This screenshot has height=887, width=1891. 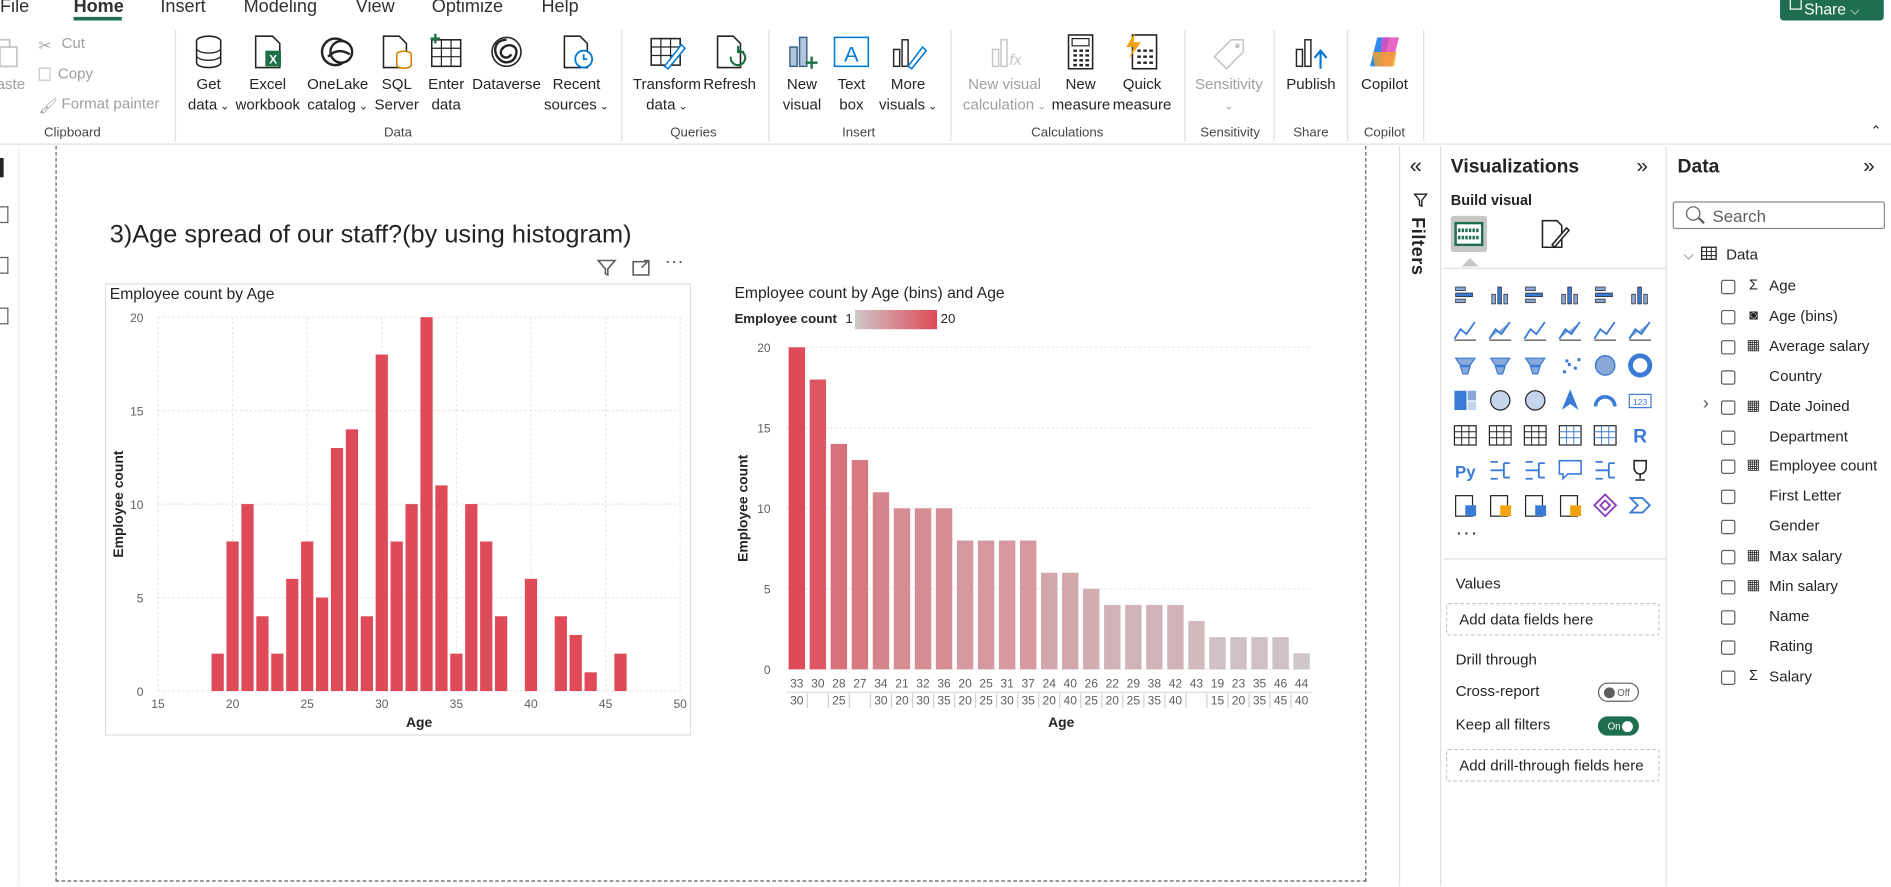 What do you see at coordinates (99, 8) in the screenshot?
I see `tab-home: Home` at bounding box center [99, 8].